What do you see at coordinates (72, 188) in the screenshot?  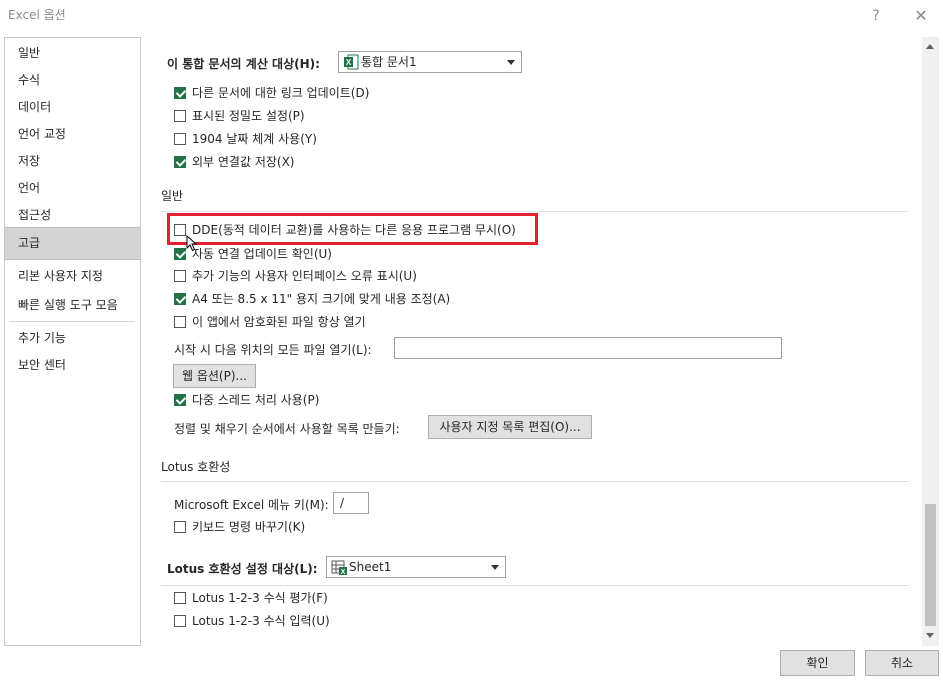 I see `sidebar-item-language: 언어` at bounding box center [72, 188].